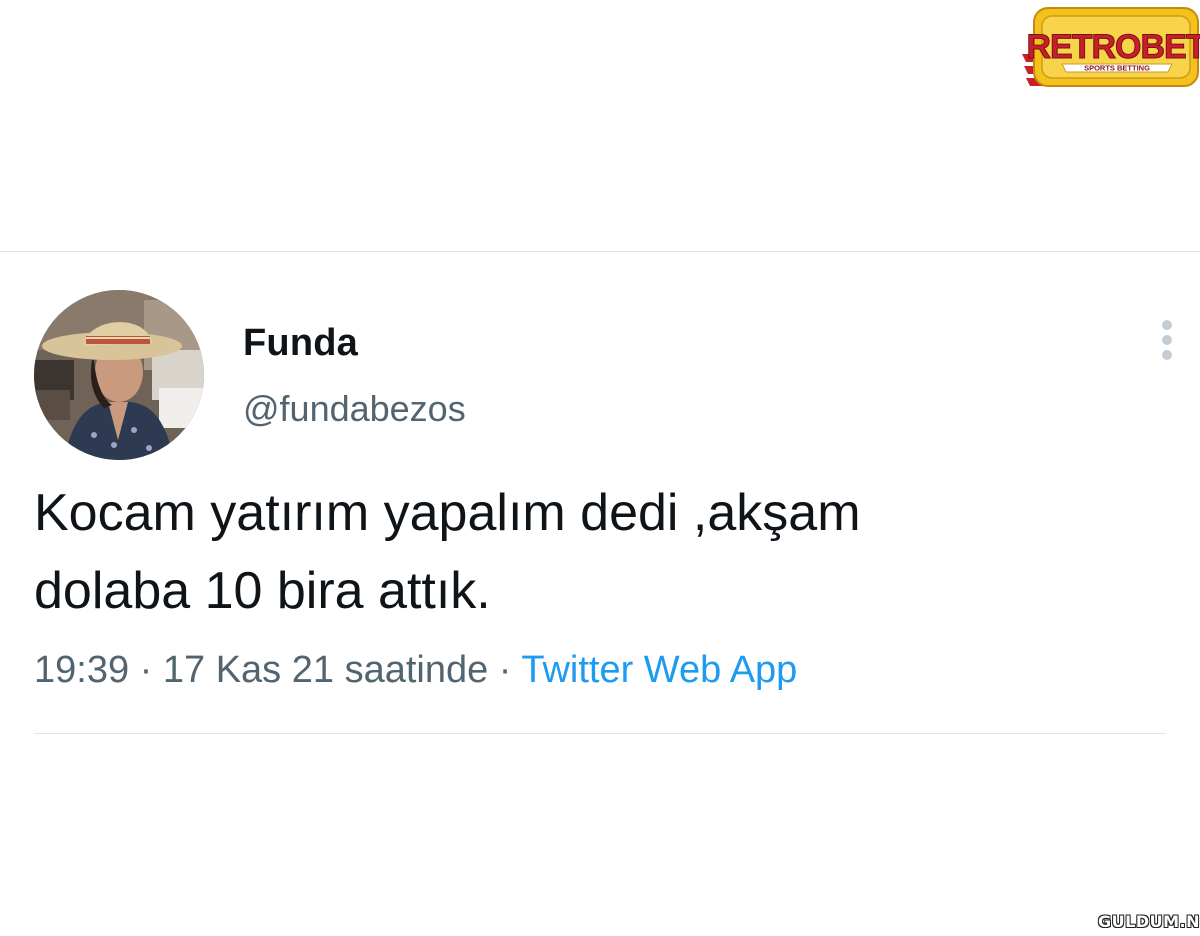 The image size is (1200, 936). Describe the element at coordinates (354, 409) in the screenshot. I see `author-handle: @fundabezos` at that location.